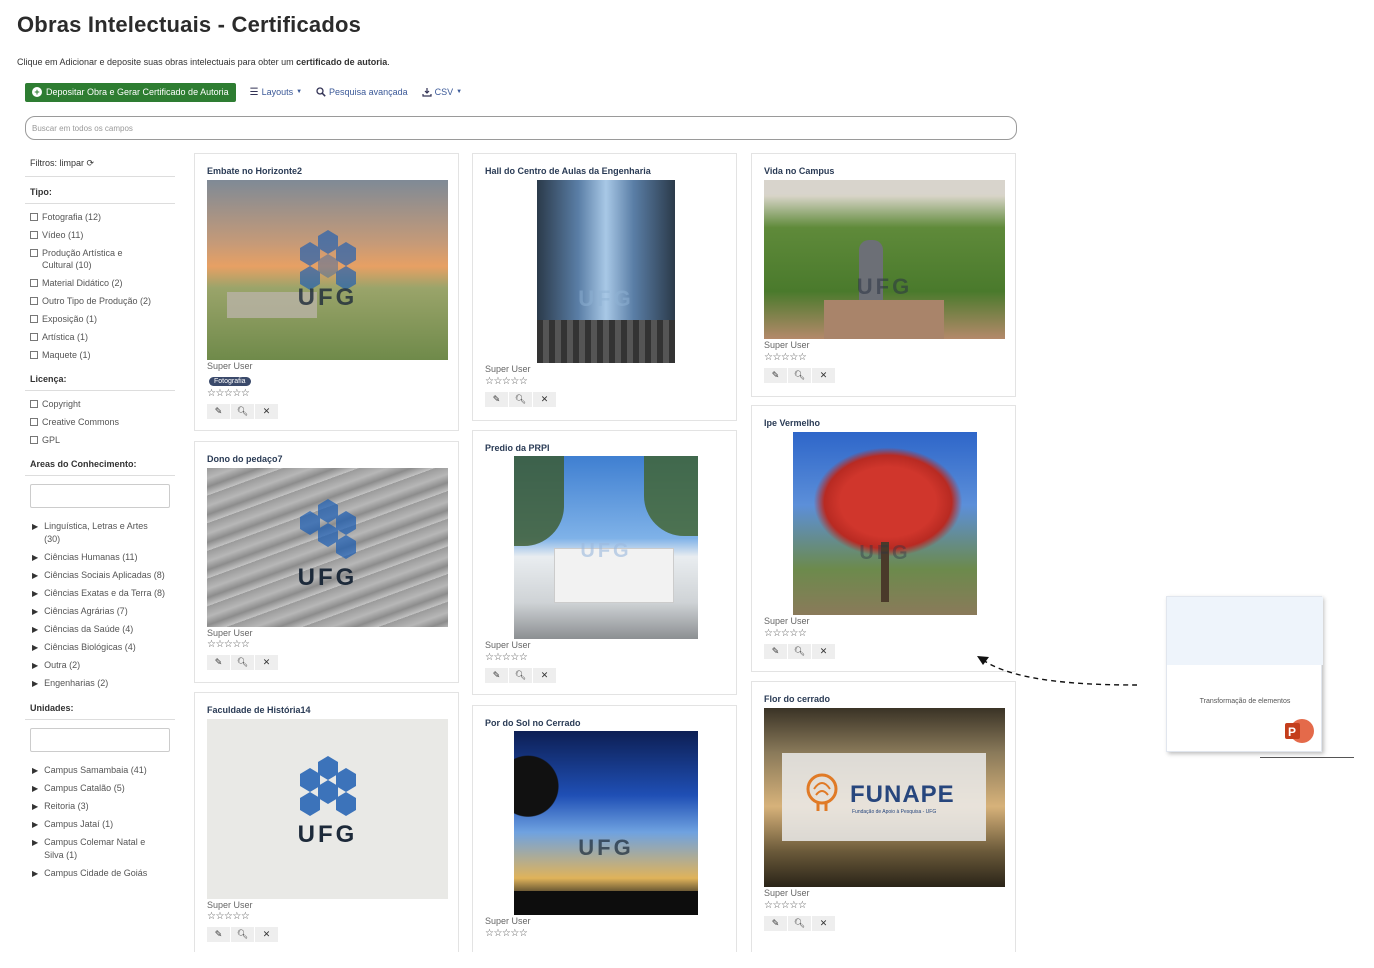 The height and width of the screenshot is (968, 1374). Describe the element at coordinates (533, 723) in the screenshot. I see `card-title: Por do Sol no Cerrado` at that location.